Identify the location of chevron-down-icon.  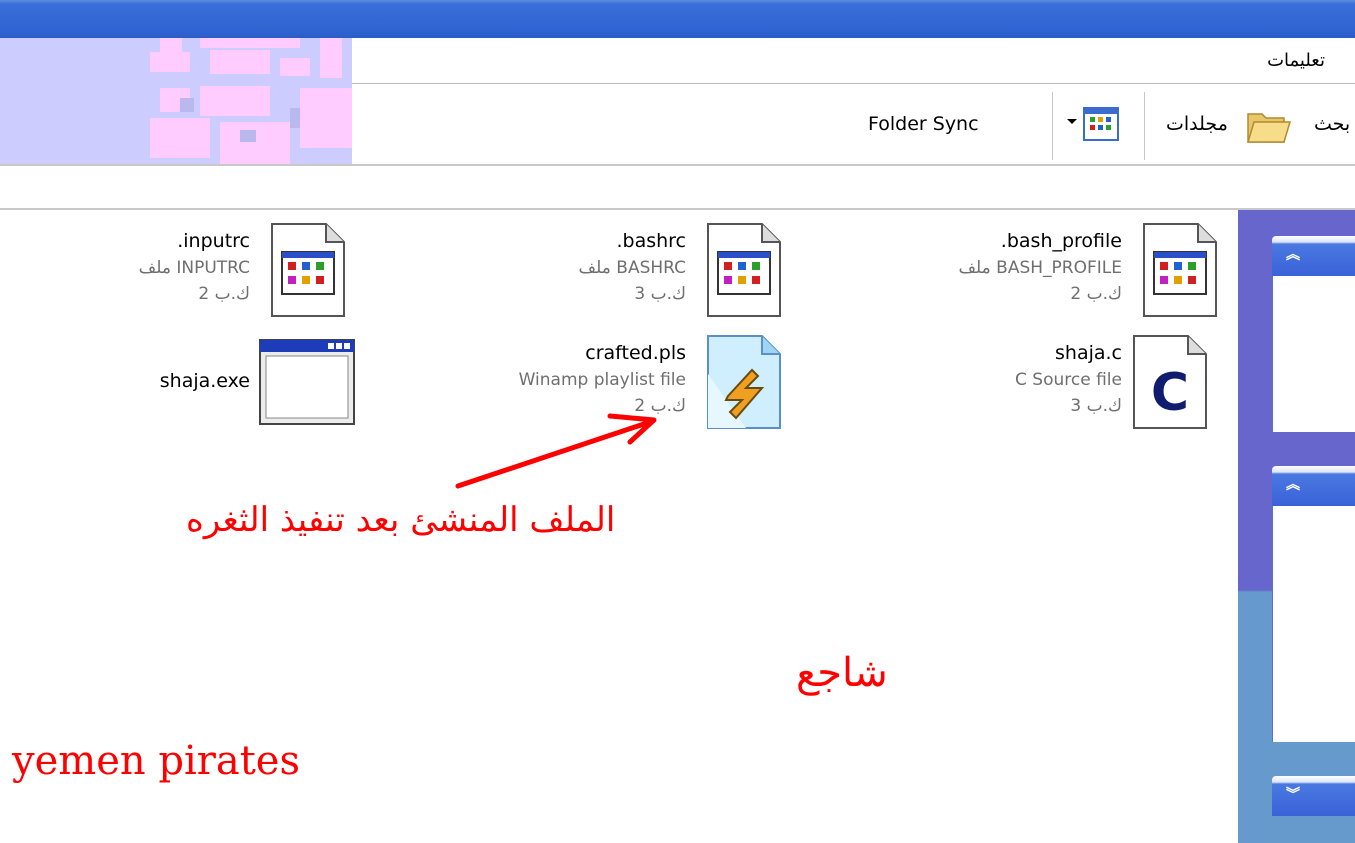
(1072, 121).